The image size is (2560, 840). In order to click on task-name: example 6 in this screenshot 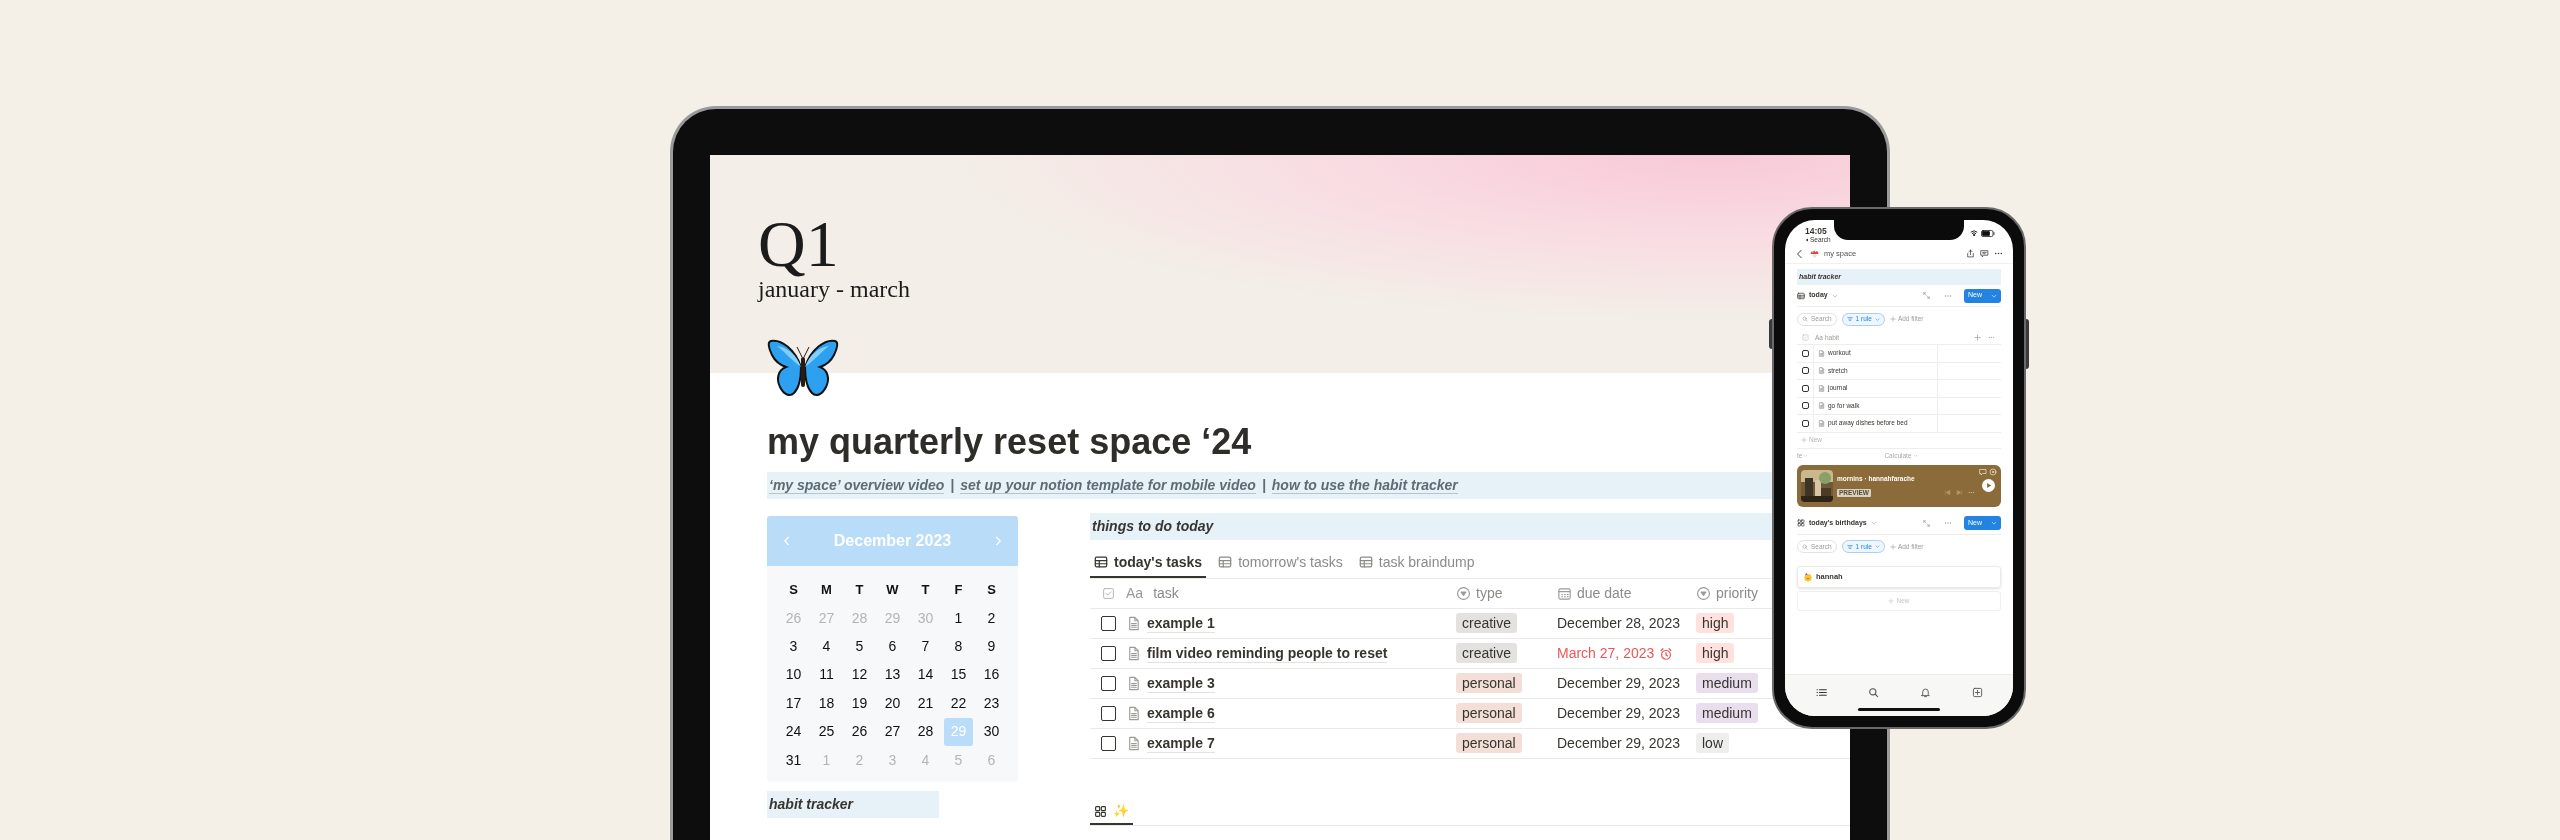, I will do `click(1181, 713)`.